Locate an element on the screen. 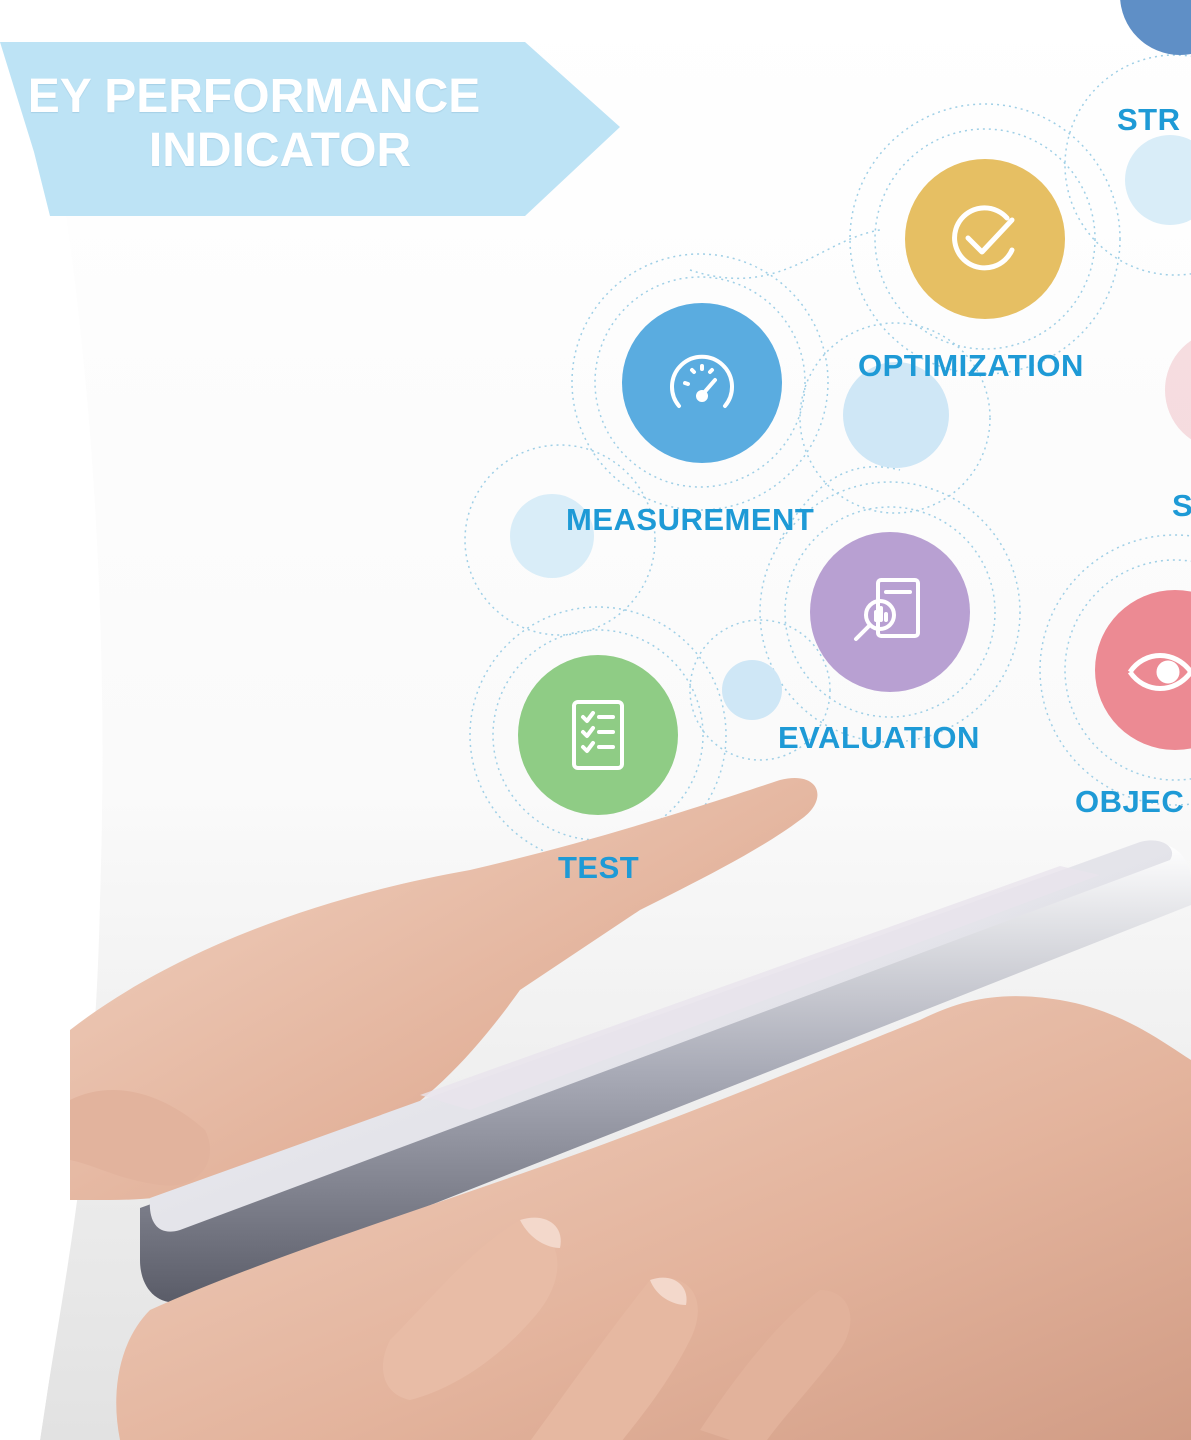 This screenshot has height=1440, width=1191. optimization-node is located at coordinates (985, 239).